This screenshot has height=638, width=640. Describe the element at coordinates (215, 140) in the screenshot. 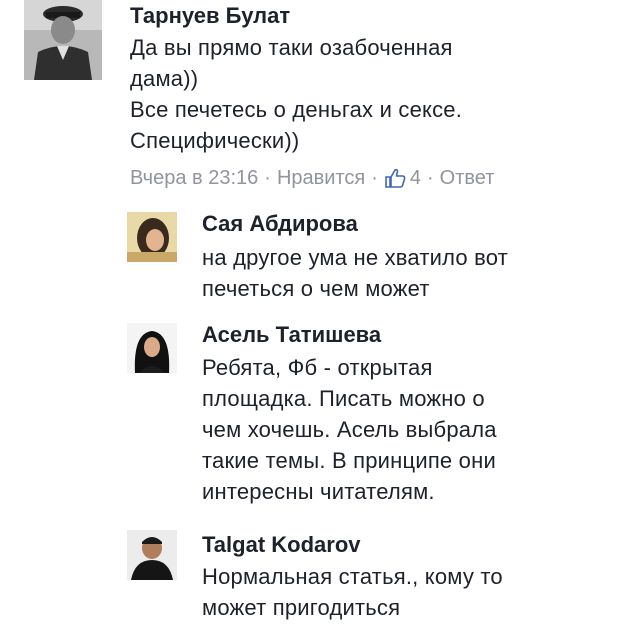

I see `comment-text-line: Специфически))` at that location.